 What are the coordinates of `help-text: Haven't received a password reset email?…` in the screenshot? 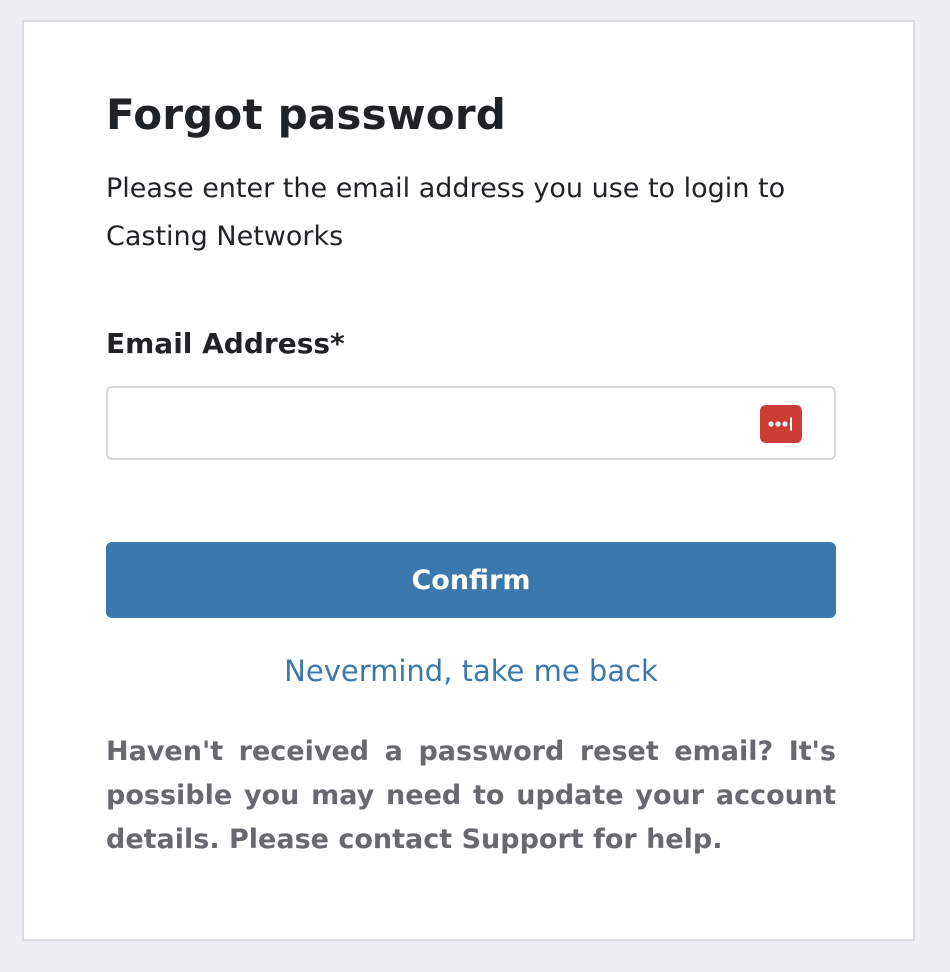 It's located at (471, 795).